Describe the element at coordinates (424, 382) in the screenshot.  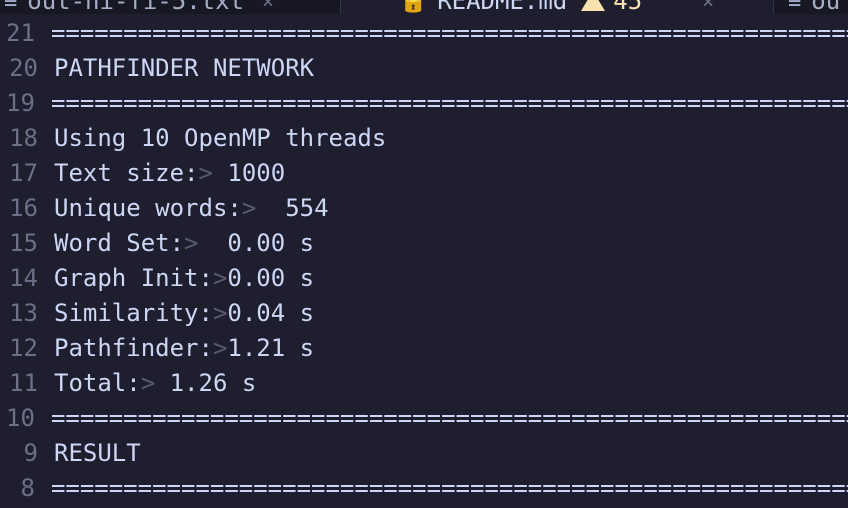
I see `code-line: 11 Total: > 1.26 s` at that location.